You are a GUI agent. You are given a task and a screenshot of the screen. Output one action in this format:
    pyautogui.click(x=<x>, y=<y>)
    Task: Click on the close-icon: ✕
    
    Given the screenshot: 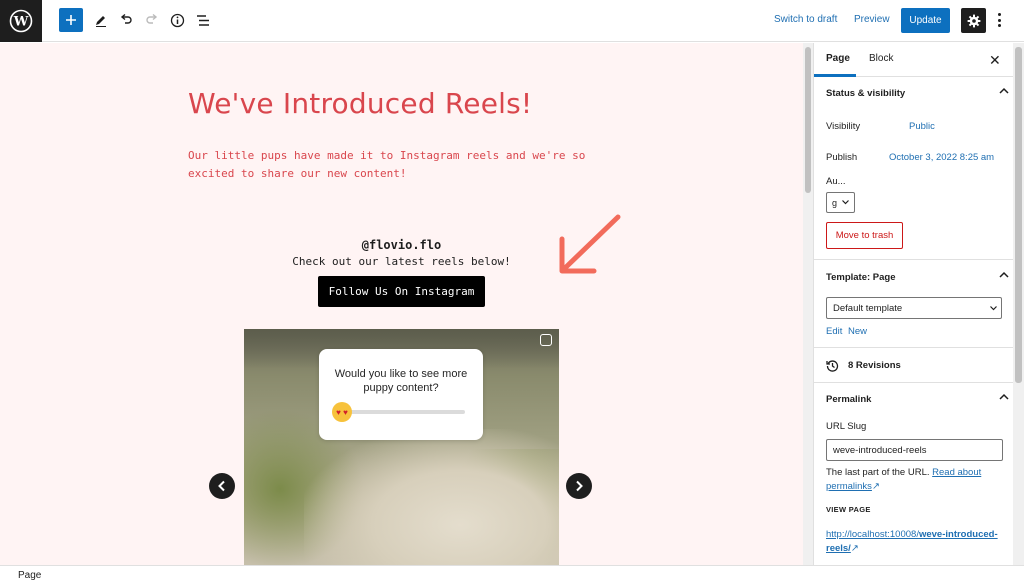 What is the action you would take?
    pyautogui.click(x=995, y=60)
    